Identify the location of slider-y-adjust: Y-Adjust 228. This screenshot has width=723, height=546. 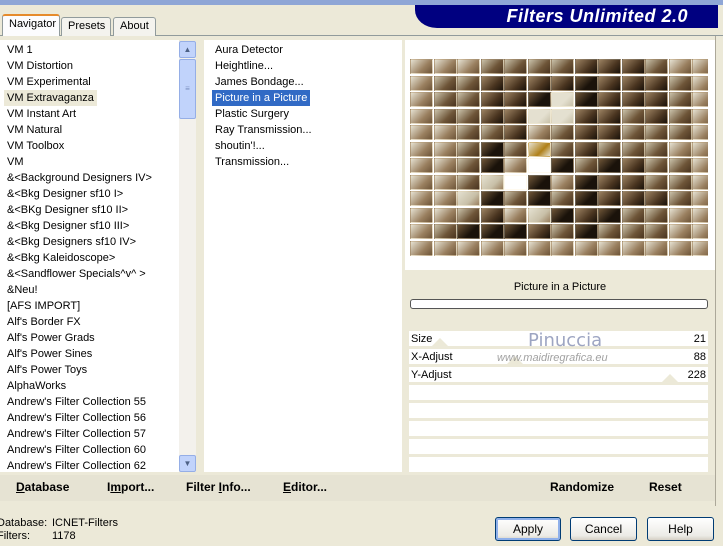
(558, 375).